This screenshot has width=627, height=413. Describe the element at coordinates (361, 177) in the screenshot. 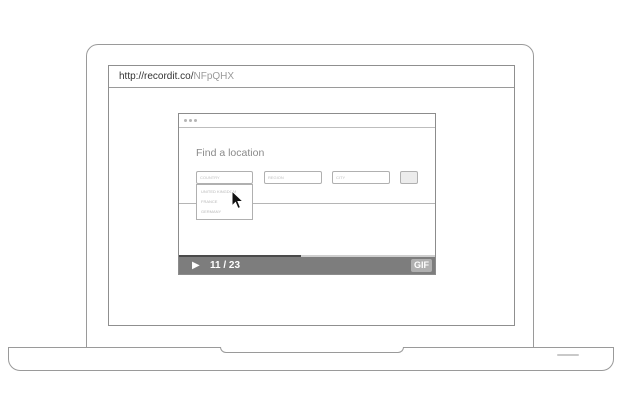

I see `city-field: CITY` at that location.